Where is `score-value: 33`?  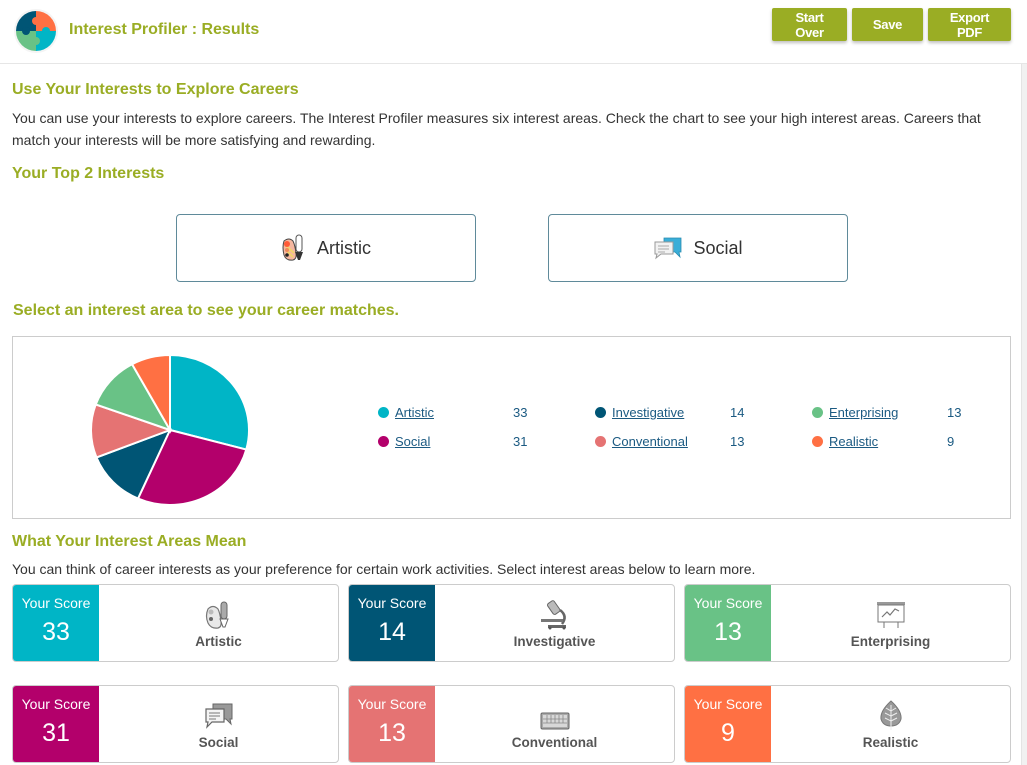 score-value: 33 is located at coordinates (56, 632).